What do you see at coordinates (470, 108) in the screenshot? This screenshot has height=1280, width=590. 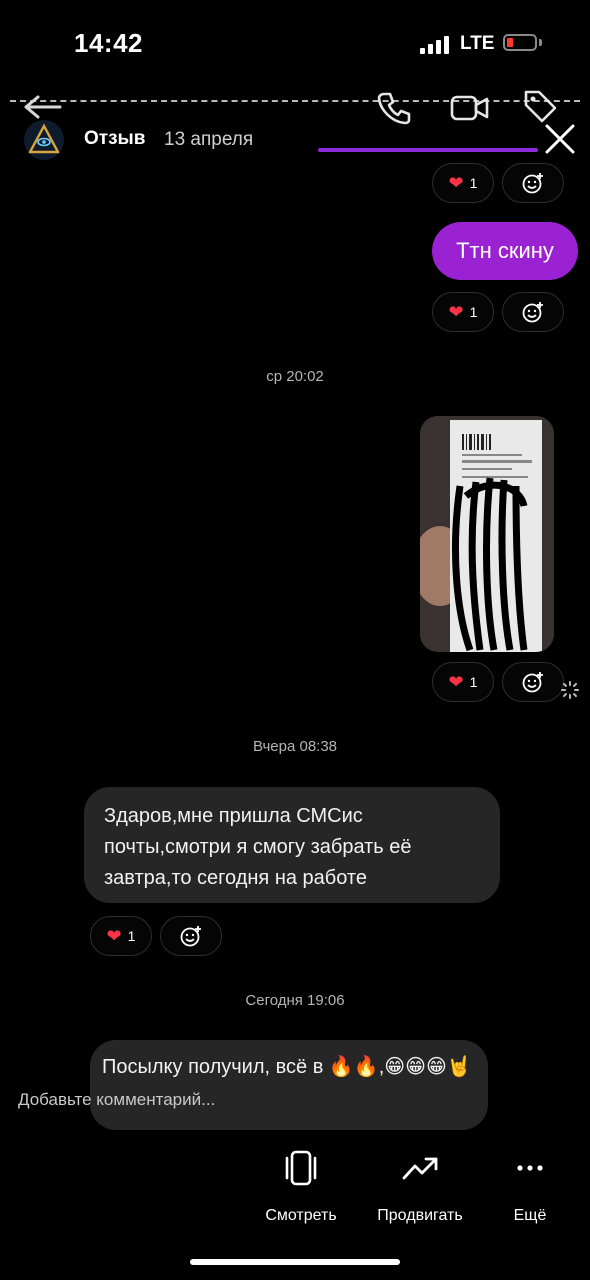 I see `video-call-icon` at bounding box center [470, 108].